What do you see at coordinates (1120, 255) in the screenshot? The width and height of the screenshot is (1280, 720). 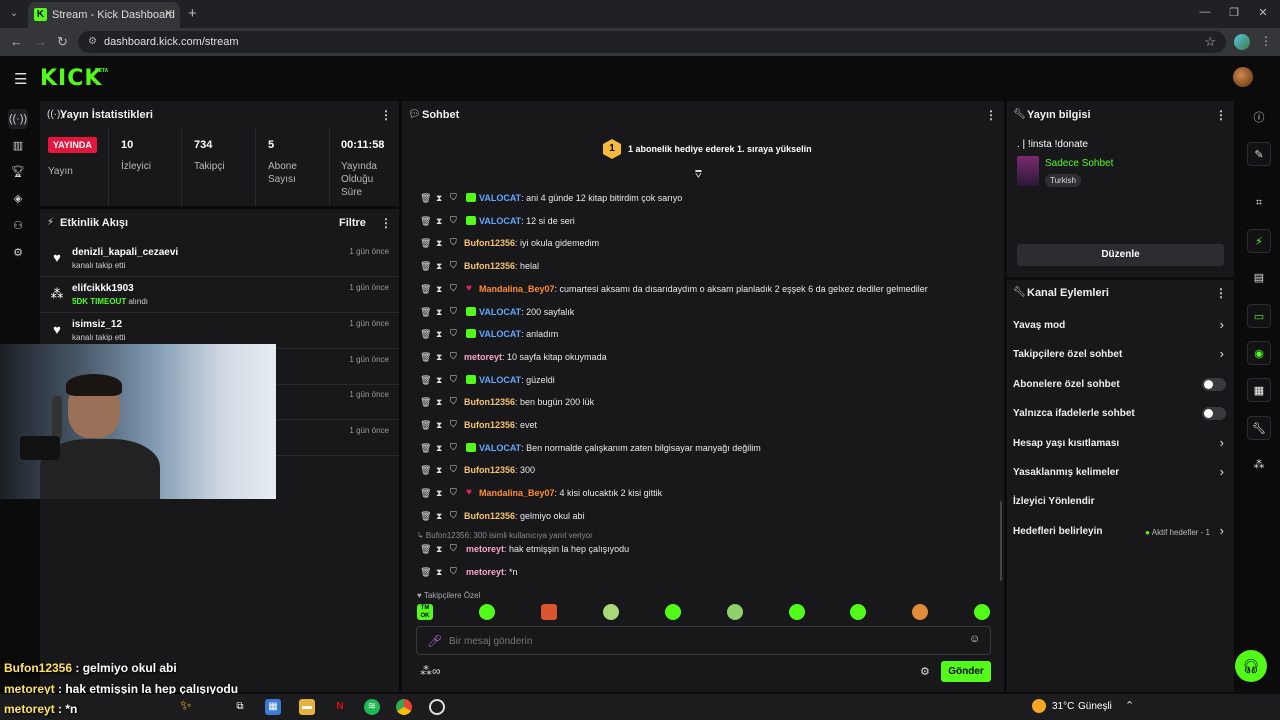 I see `edit-button: Düzenle` at bounding box center [1120, 255].